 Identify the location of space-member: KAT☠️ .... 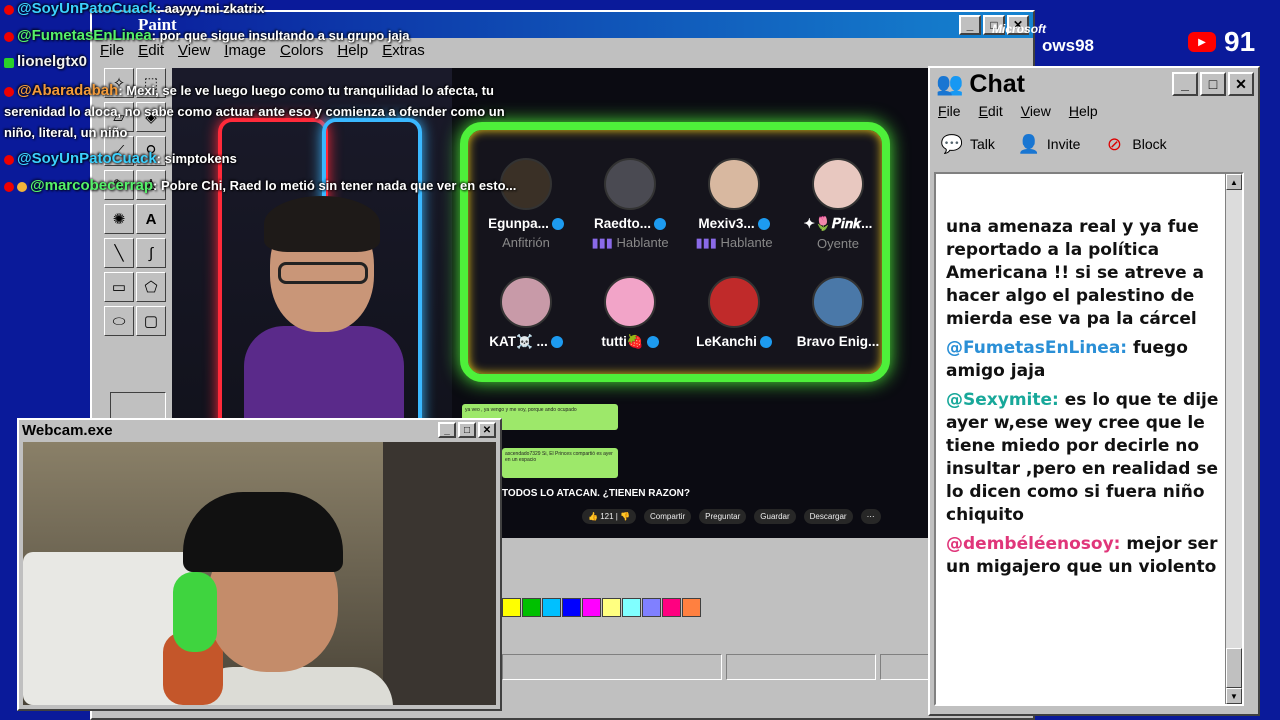
(526, 313).